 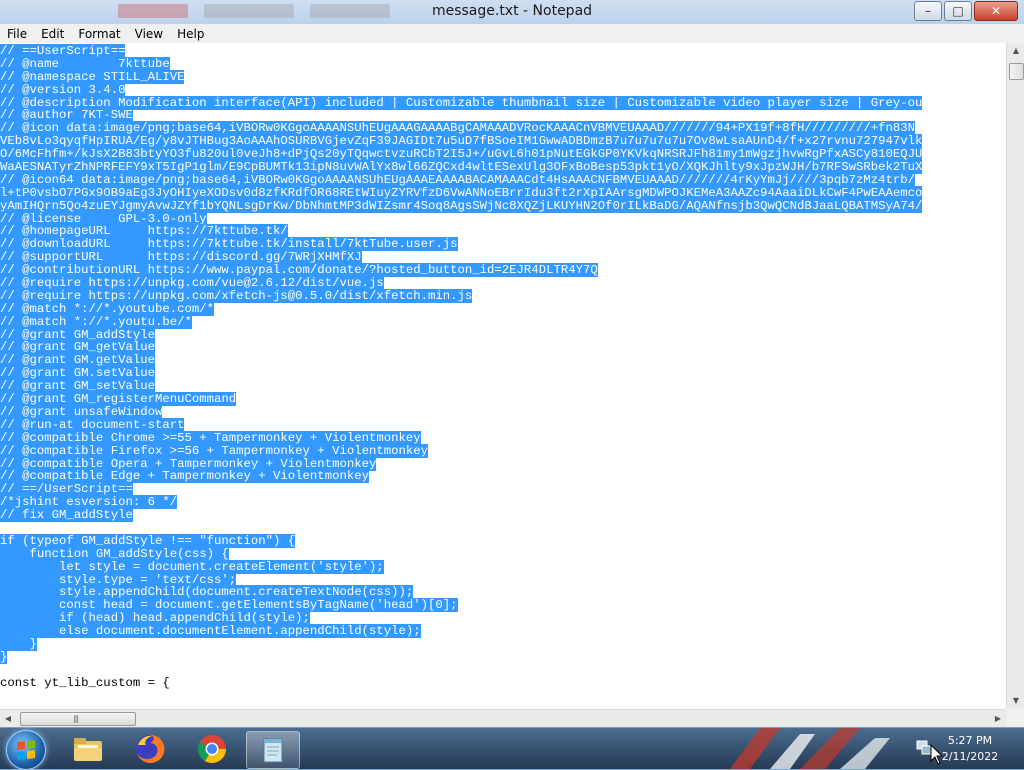 I want to click on system-tray: 5:27 PM 2/11/2022, so click(x=964, y=748).